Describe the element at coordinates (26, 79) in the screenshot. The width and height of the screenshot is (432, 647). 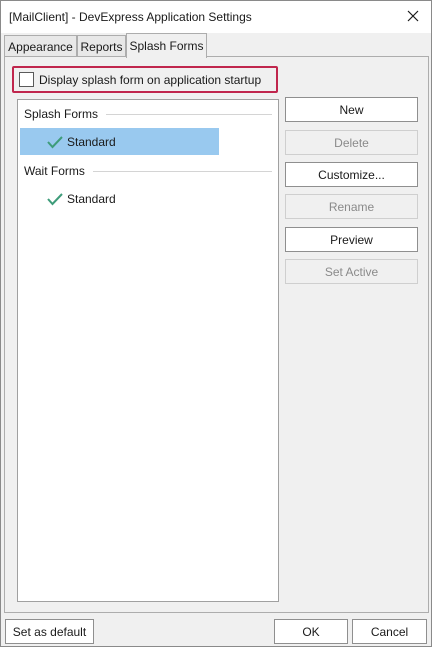
I see `checkbox-box` at that location.